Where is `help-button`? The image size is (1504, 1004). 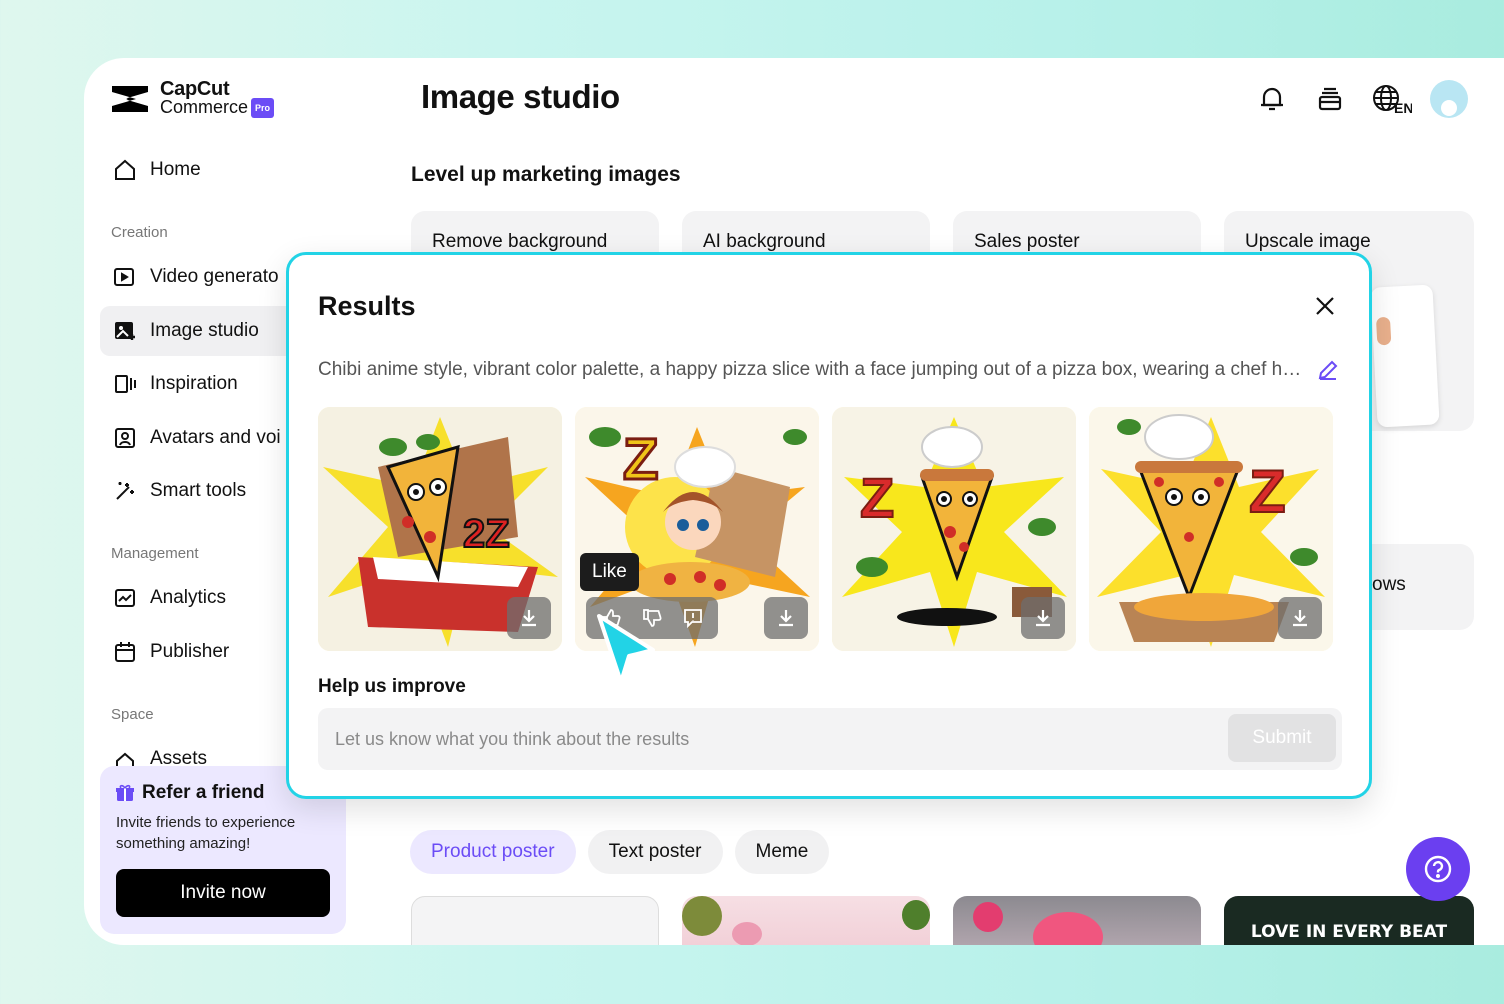 help-button is located at coordinates (1438, 869).